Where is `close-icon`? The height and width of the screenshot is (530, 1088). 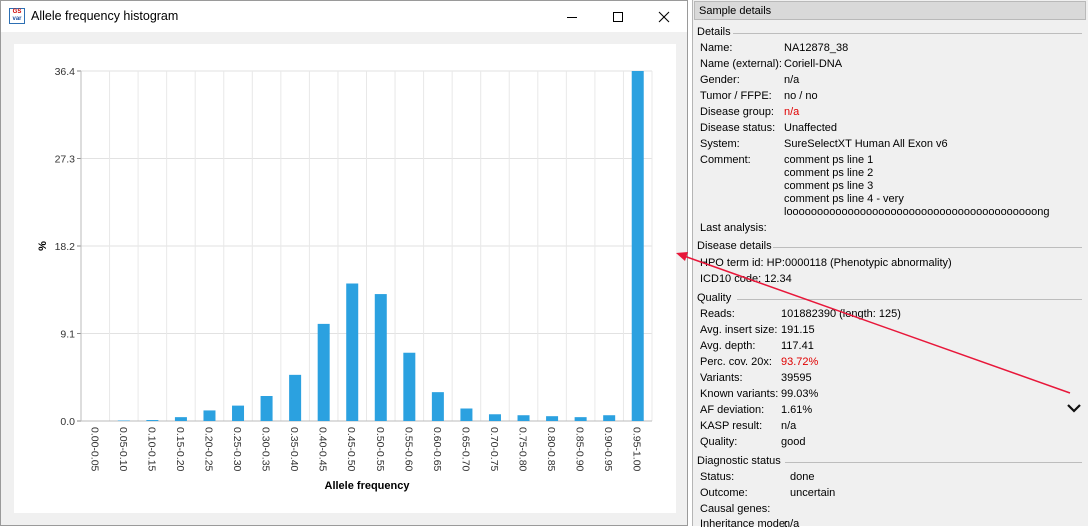 close-icon is located at coordinates (664, 17).